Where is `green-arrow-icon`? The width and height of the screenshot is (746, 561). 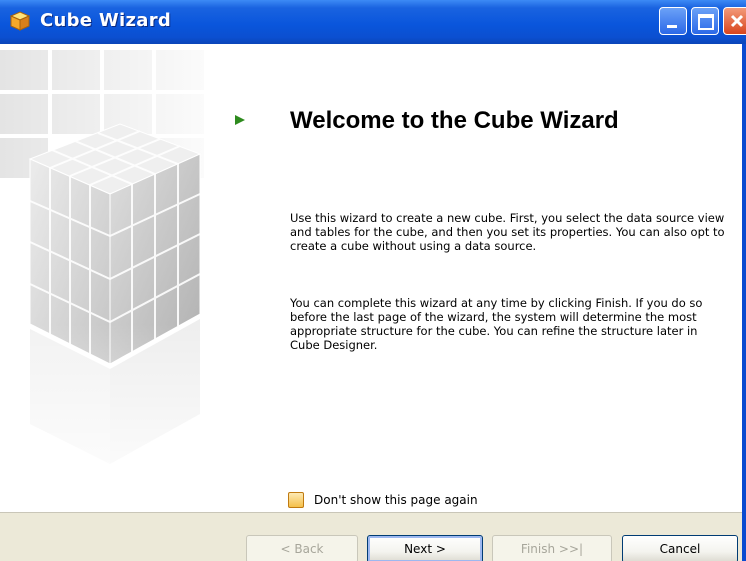
green-arrow-icon is located at coordinates (240, 120).